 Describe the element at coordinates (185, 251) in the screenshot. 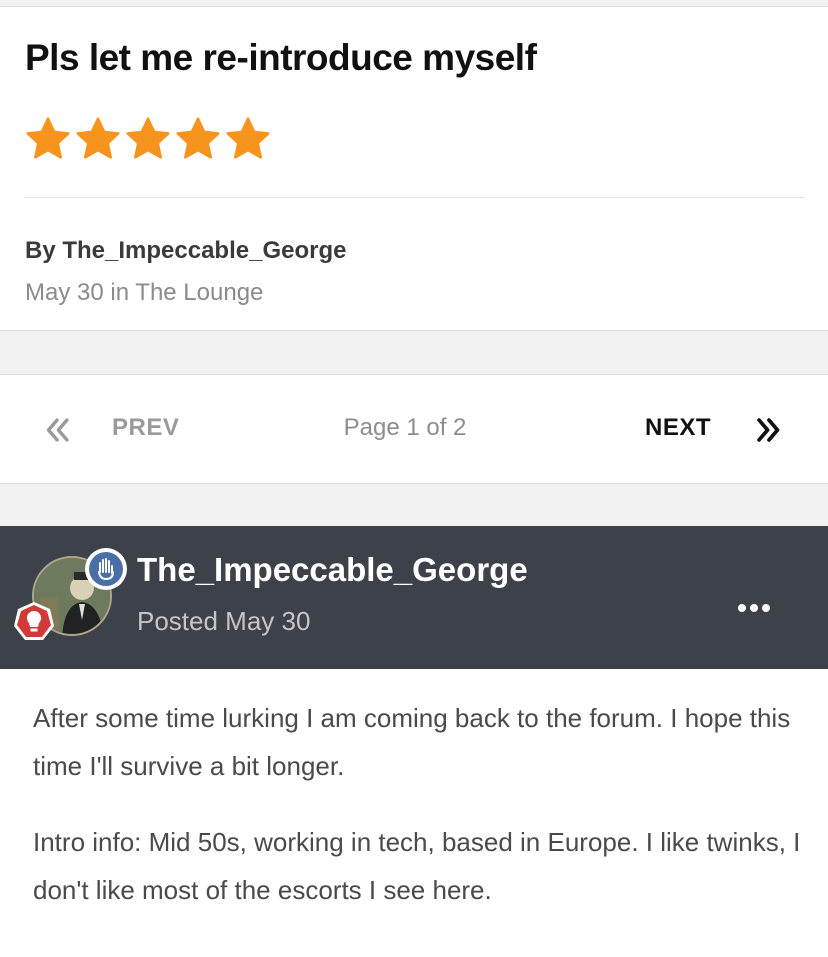

I see `topic-author: By The_Impeccable_George` at that location.